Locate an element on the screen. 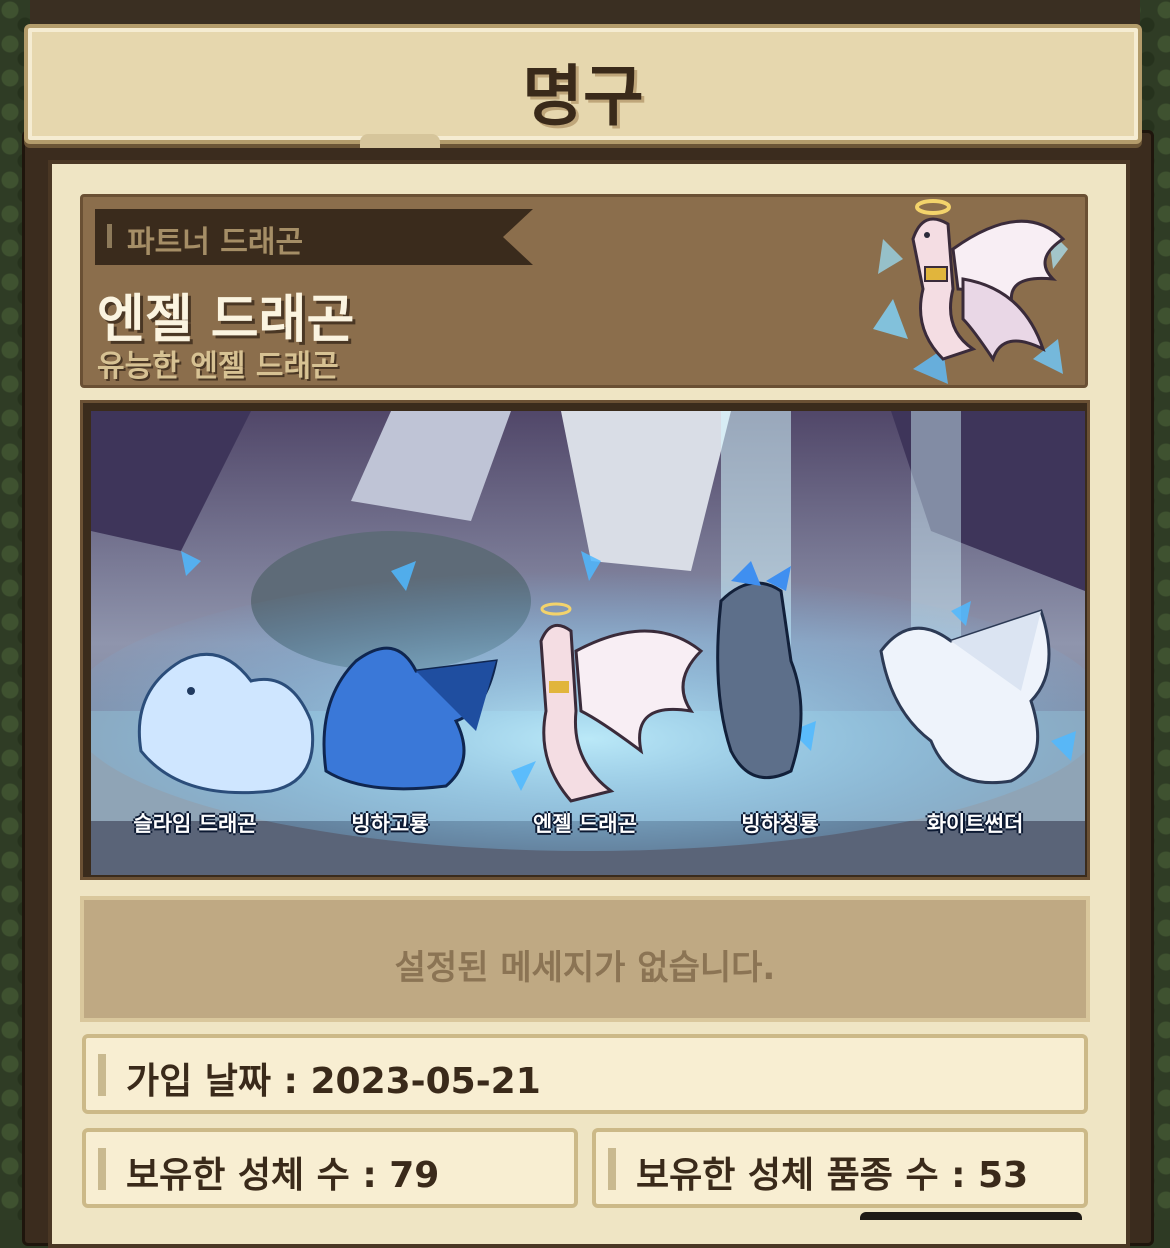 The image size is (1170, 1248). partner-dragon-card: 파트너 드래곤 엔젤 드래곤 유능한 엔젤 드래곤 is located at coordinates (584, 291).